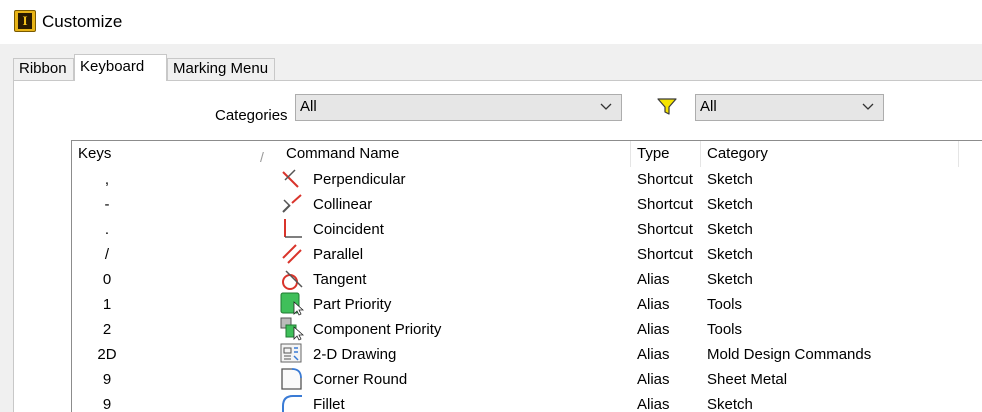 Image resolution: width=982 pixels, height=412 pixels. Describe the element at coordinates (293, 228) in the screenshot. I see `coincident-icon` at that location.